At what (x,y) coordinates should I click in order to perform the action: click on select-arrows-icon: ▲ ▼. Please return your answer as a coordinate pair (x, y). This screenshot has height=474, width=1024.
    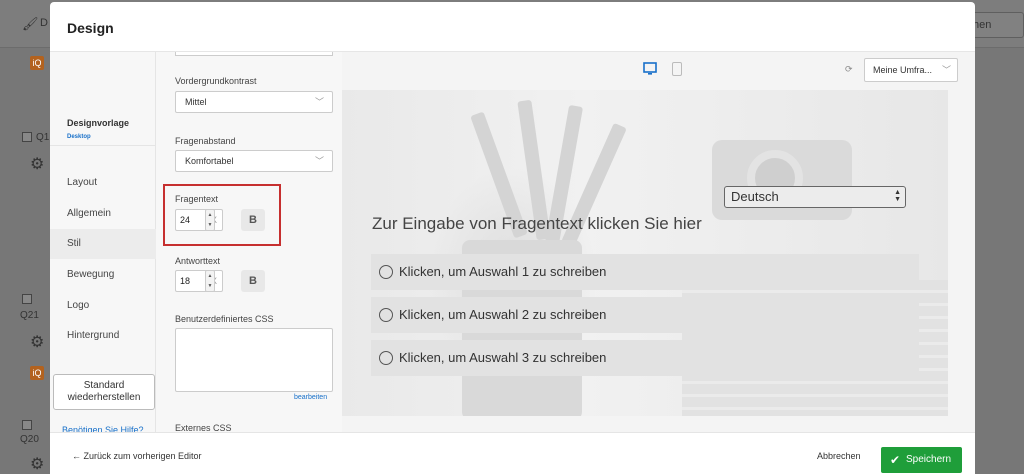
    Looking at the image, I should click on (897, 196).